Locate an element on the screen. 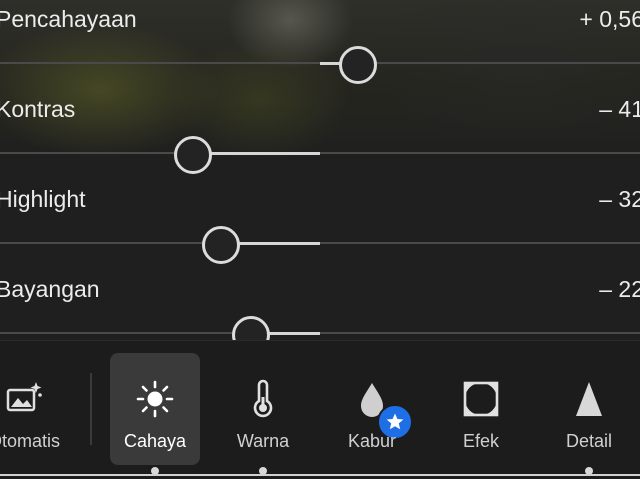 The width and height of the screenshot is (640, 479). sun-icon is located at coordinates (155, 399).